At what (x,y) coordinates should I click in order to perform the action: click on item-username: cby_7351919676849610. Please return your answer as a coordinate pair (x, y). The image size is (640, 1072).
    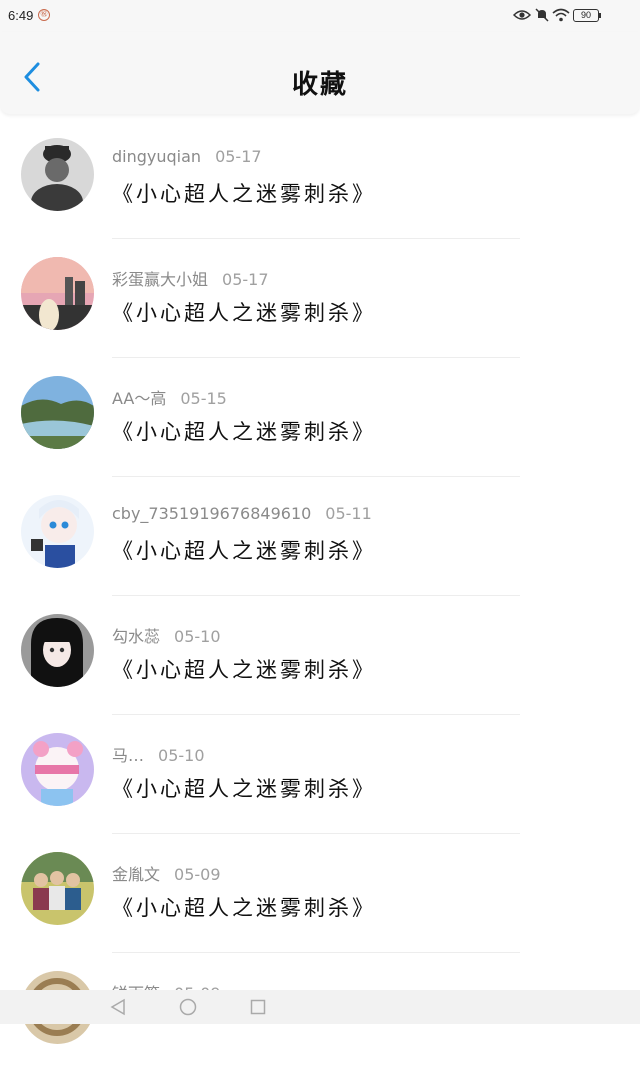
    Looking at the image, I should click on (212, 513).